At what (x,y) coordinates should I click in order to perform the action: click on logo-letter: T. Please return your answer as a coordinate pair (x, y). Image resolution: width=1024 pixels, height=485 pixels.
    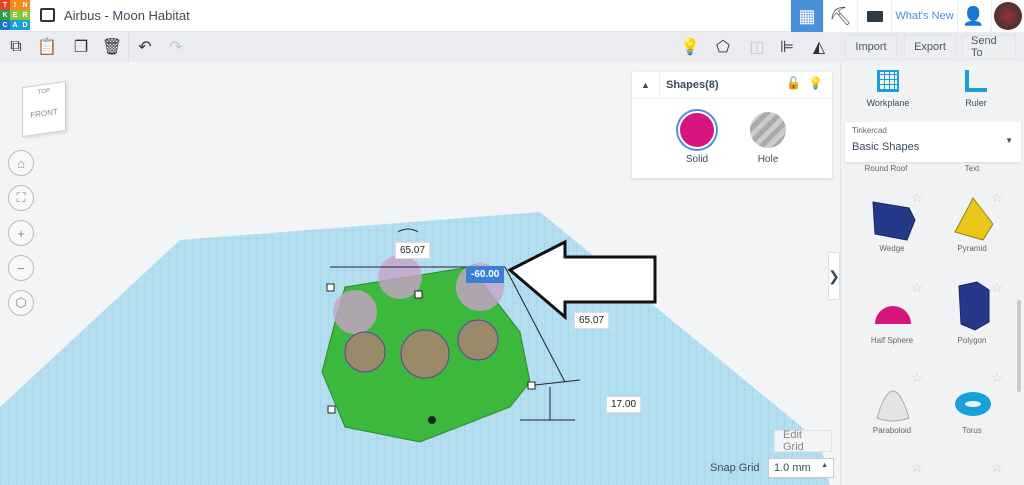
    Looking at the image, I should click on (5, 5).